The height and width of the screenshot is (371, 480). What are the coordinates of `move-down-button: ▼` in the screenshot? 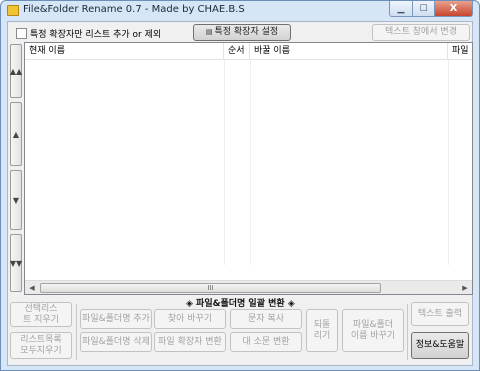 It's located at (16, 200).